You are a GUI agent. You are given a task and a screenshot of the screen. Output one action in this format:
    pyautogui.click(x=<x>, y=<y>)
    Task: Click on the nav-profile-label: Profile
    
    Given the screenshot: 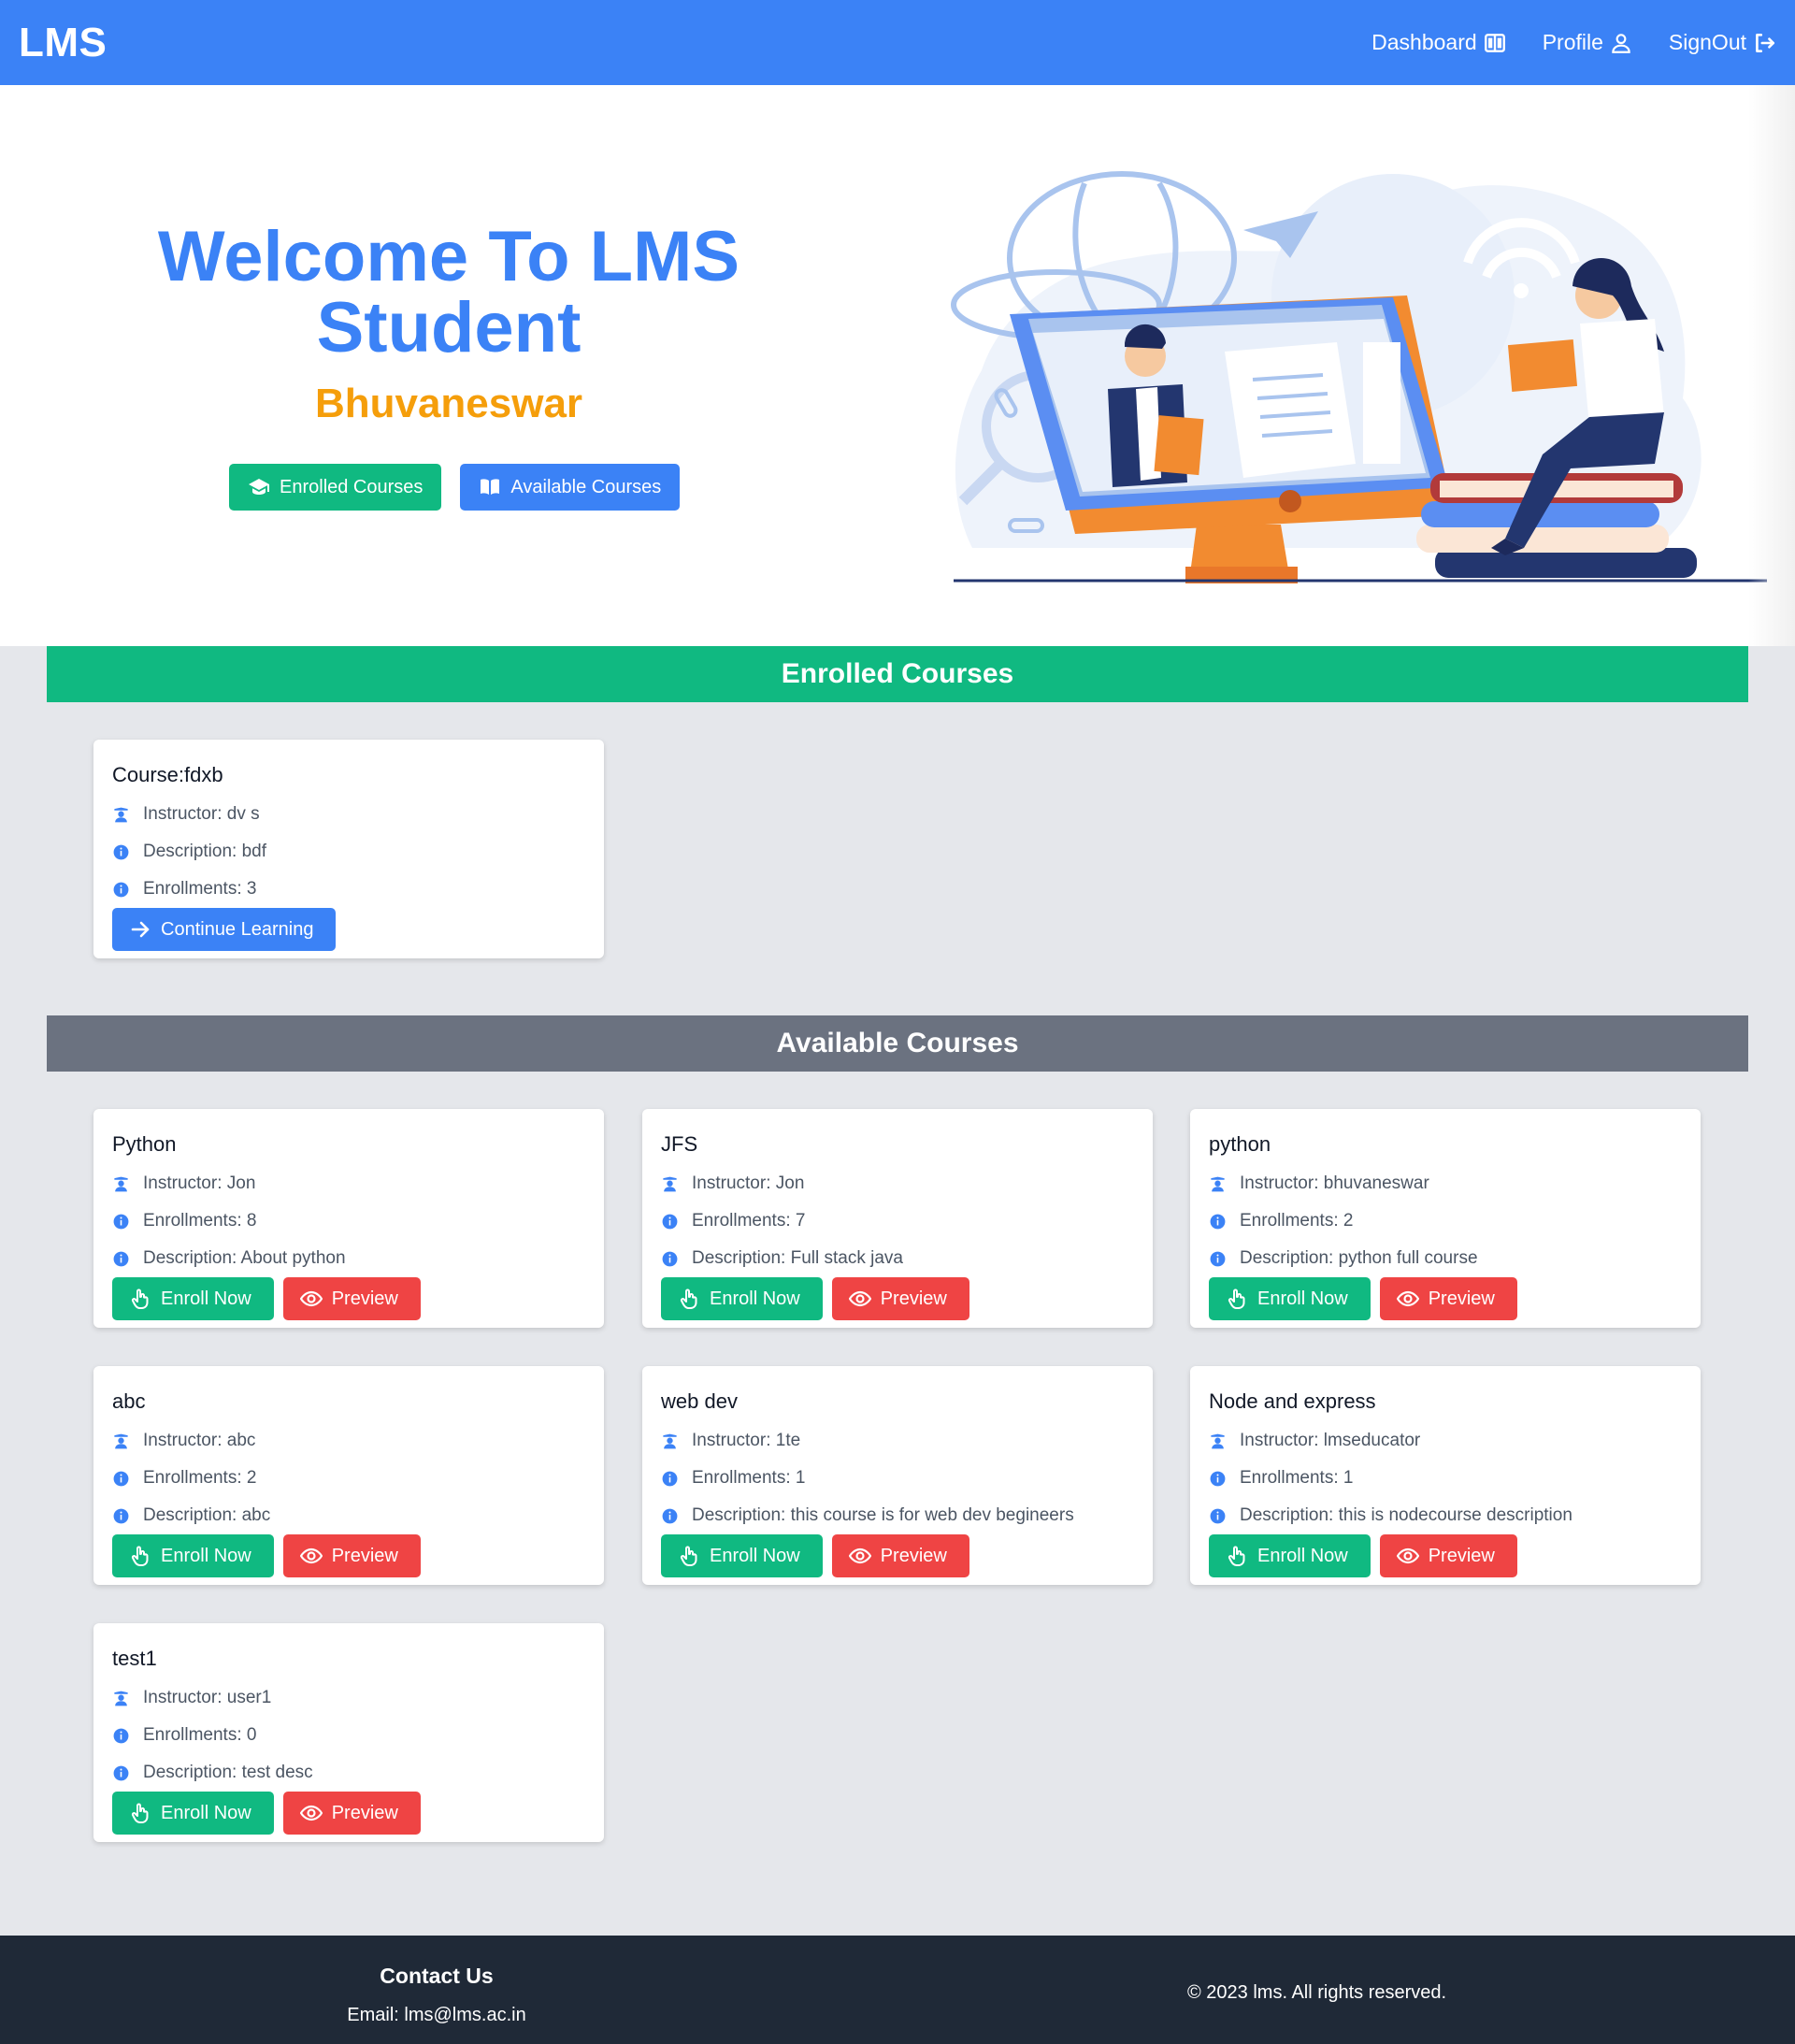 What is the action you would take?
    pyautogui.click(x=1573, y=42)
    